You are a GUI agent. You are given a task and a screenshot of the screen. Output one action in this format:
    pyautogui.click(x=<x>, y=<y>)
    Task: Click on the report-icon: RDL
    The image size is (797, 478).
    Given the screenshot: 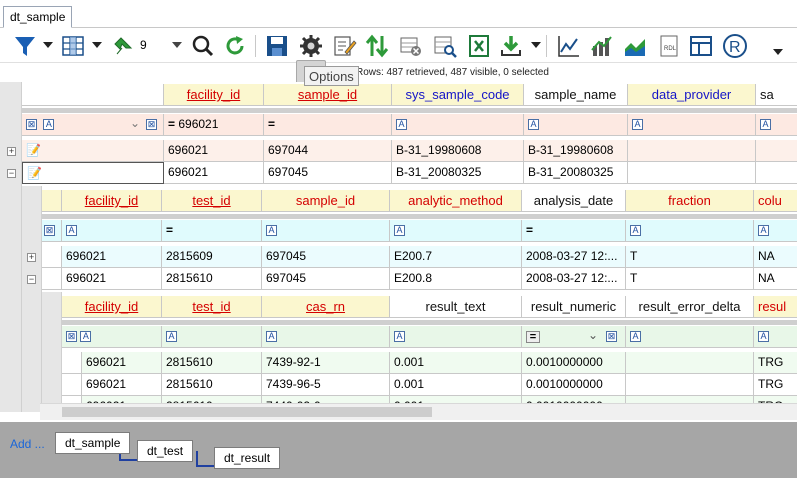 What is the action you would take?
    pyautogui.click(x=669, y=46)
    